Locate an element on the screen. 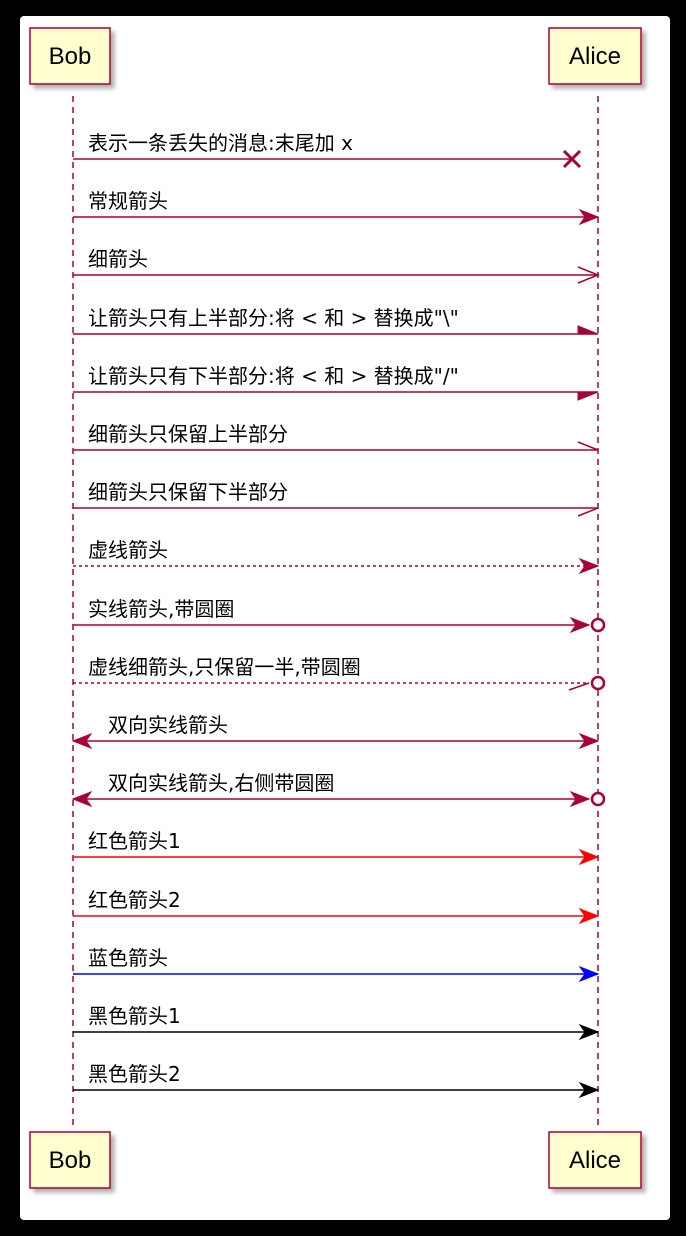 This screenshot has width=686, height=1236. message-10: 虚线细箭头,只保留一半,带圆圈 is located at coordinates (339, 673).